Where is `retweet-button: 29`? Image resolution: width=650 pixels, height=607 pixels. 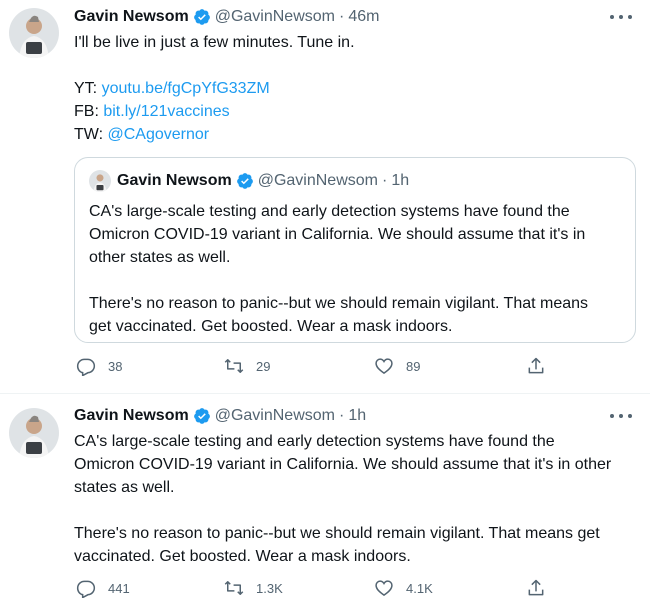 retweet-button: 29 is located at coordinates (247, 366).